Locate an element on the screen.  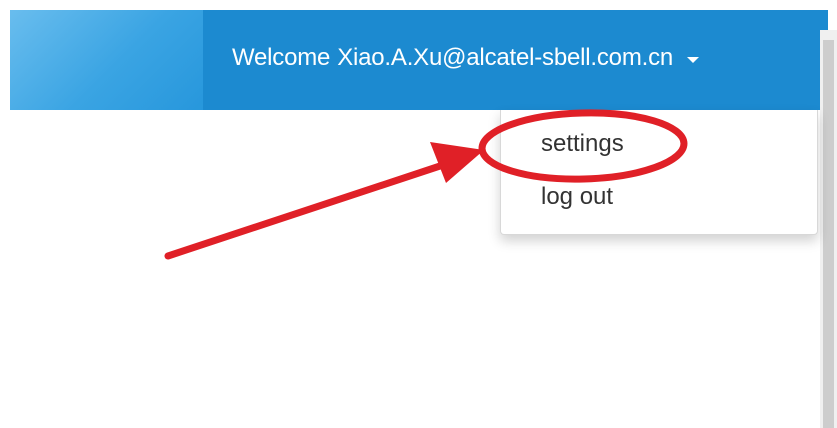
caret-down-icon is located at coordinates (693, 60).